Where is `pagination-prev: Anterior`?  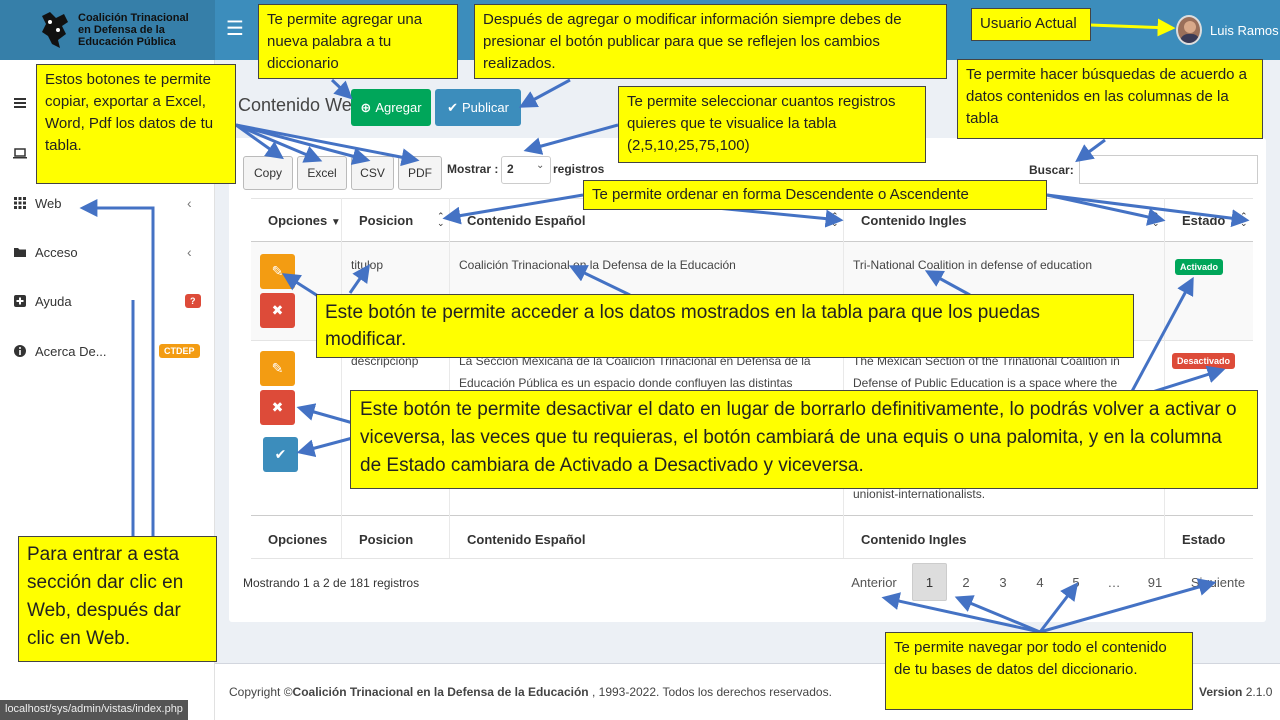
pagination-prev: Anterior is located at coordinates (874, 582).